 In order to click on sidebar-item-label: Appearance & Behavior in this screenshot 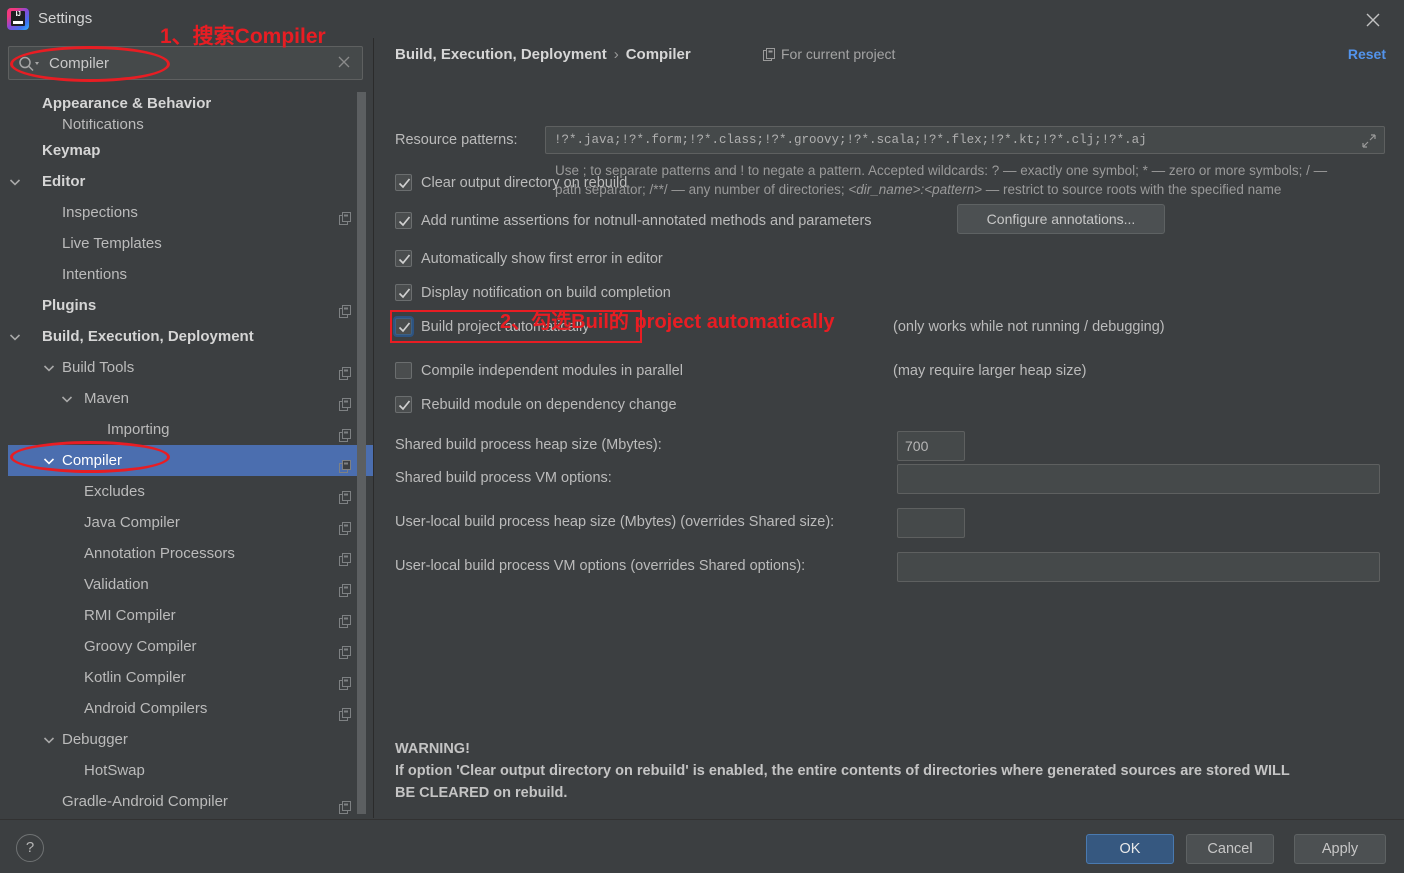, I will do `click(127, 103)`.